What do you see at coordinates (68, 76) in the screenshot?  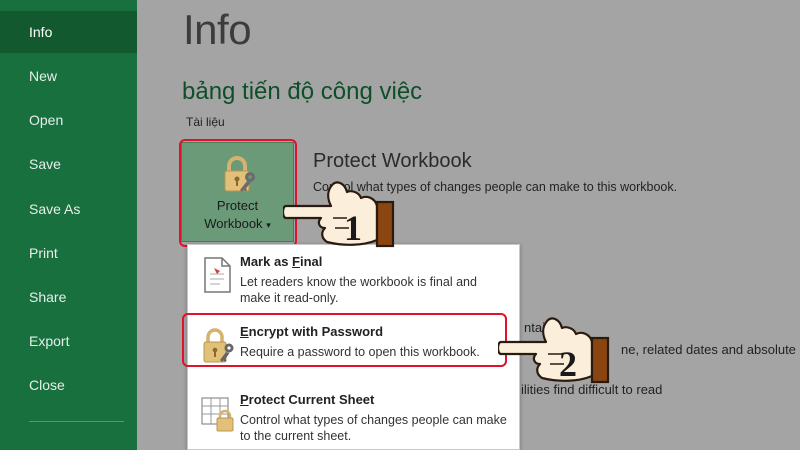 I see `sidebar-item-new: New` at bounding box center [68, 76].